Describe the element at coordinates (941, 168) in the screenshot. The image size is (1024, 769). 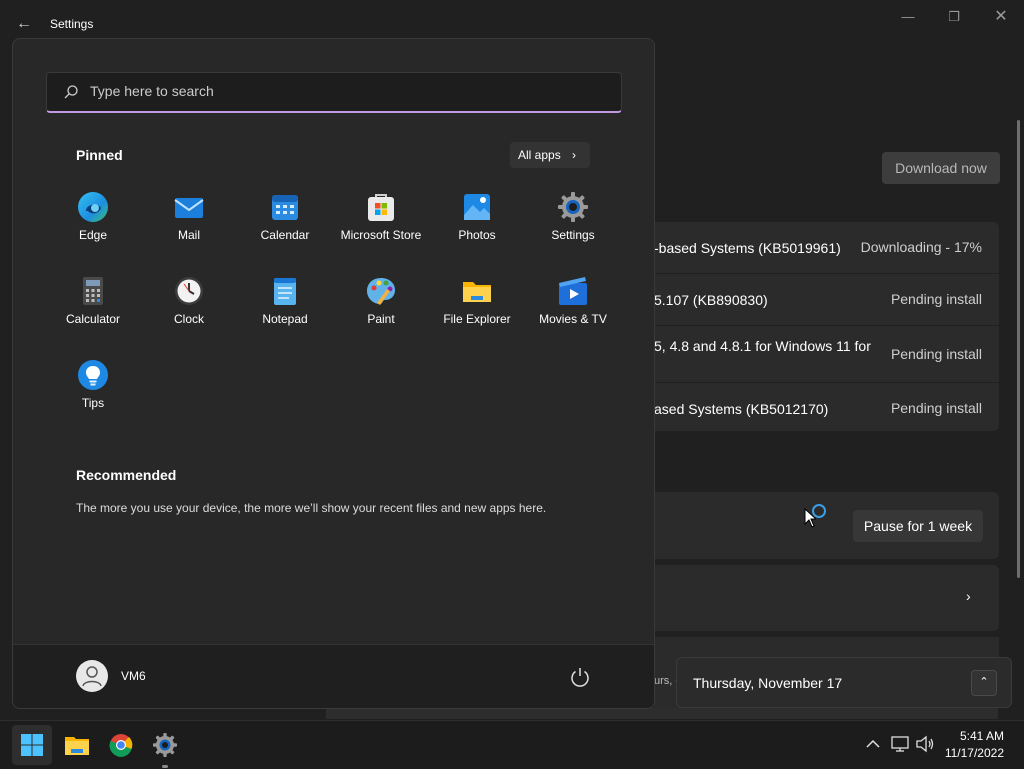
I see `download-now-button: Download now` at that location.